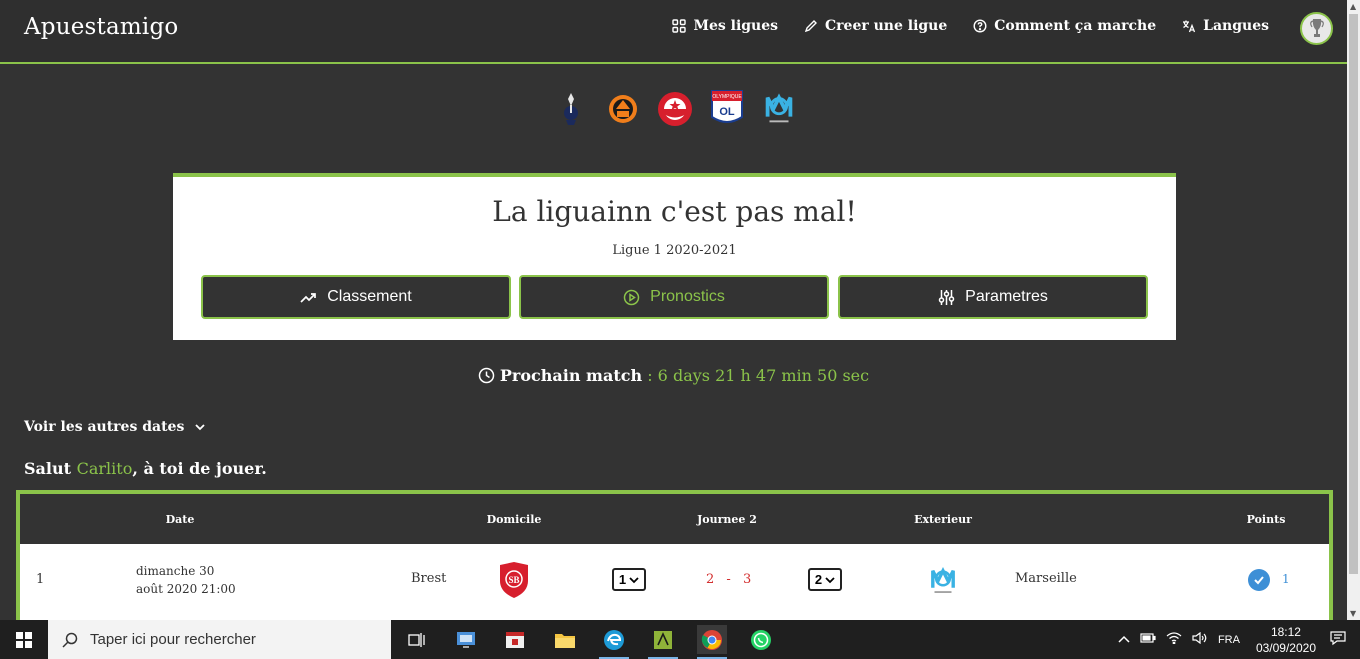 The width and height of the screenshot is (1360, 659). What do you see at coordinates (825, 579) in the screenshot?
I see `away-pick-select: 2` at bounding box center [825, 579].